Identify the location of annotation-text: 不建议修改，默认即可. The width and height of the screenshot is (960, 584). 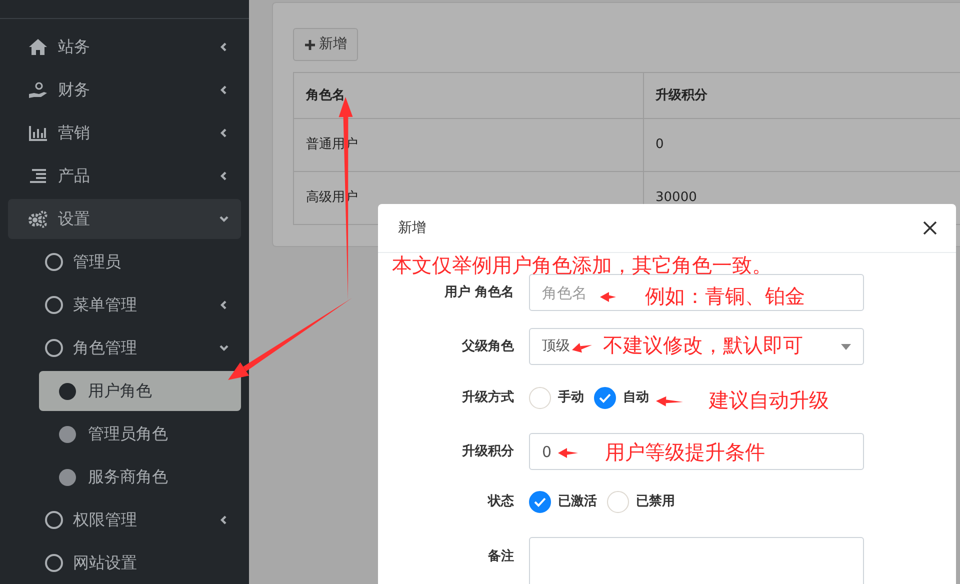
(703, 345).